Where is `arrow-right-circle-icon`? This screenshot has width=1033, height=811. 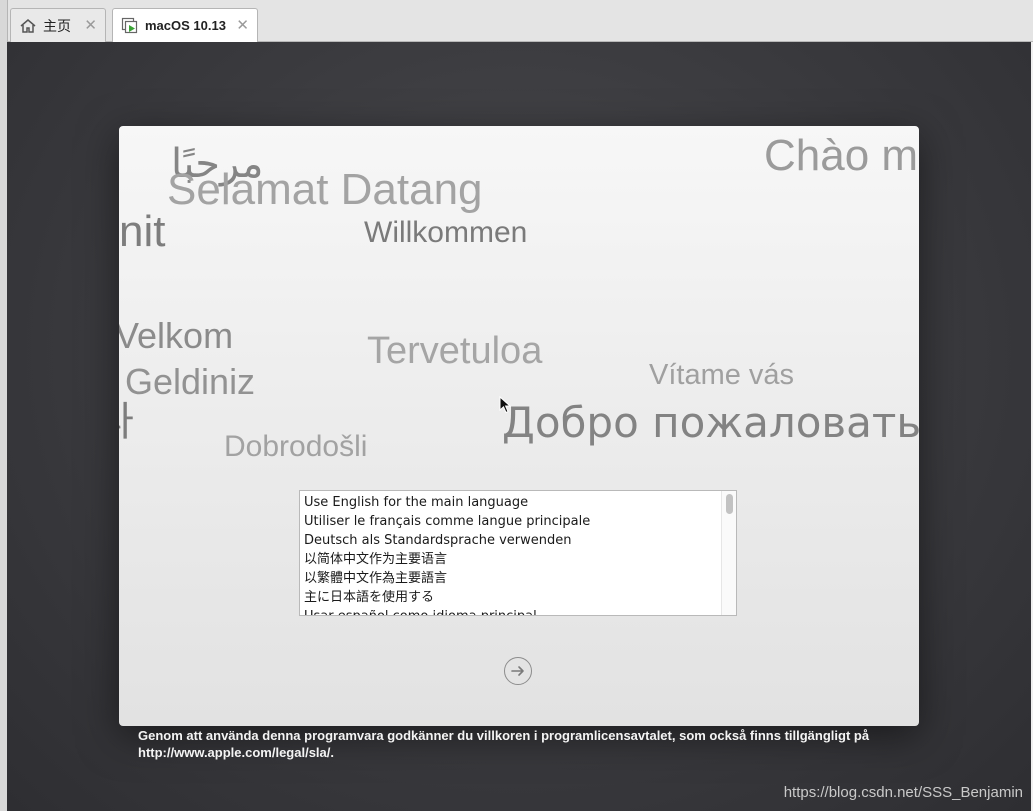
arrow-right-circle-icon is located at coordinates (517, 671).